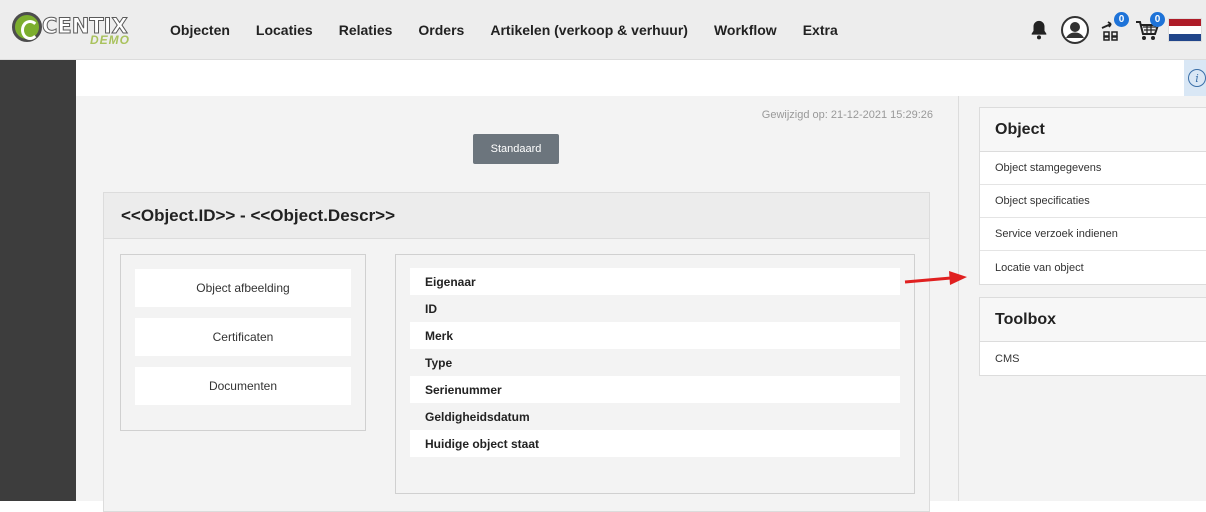 The image size is (1206, 512). I want to click on nav-item-artikelen: Artikelen (verkoop & verhuur), so click(589, 30).